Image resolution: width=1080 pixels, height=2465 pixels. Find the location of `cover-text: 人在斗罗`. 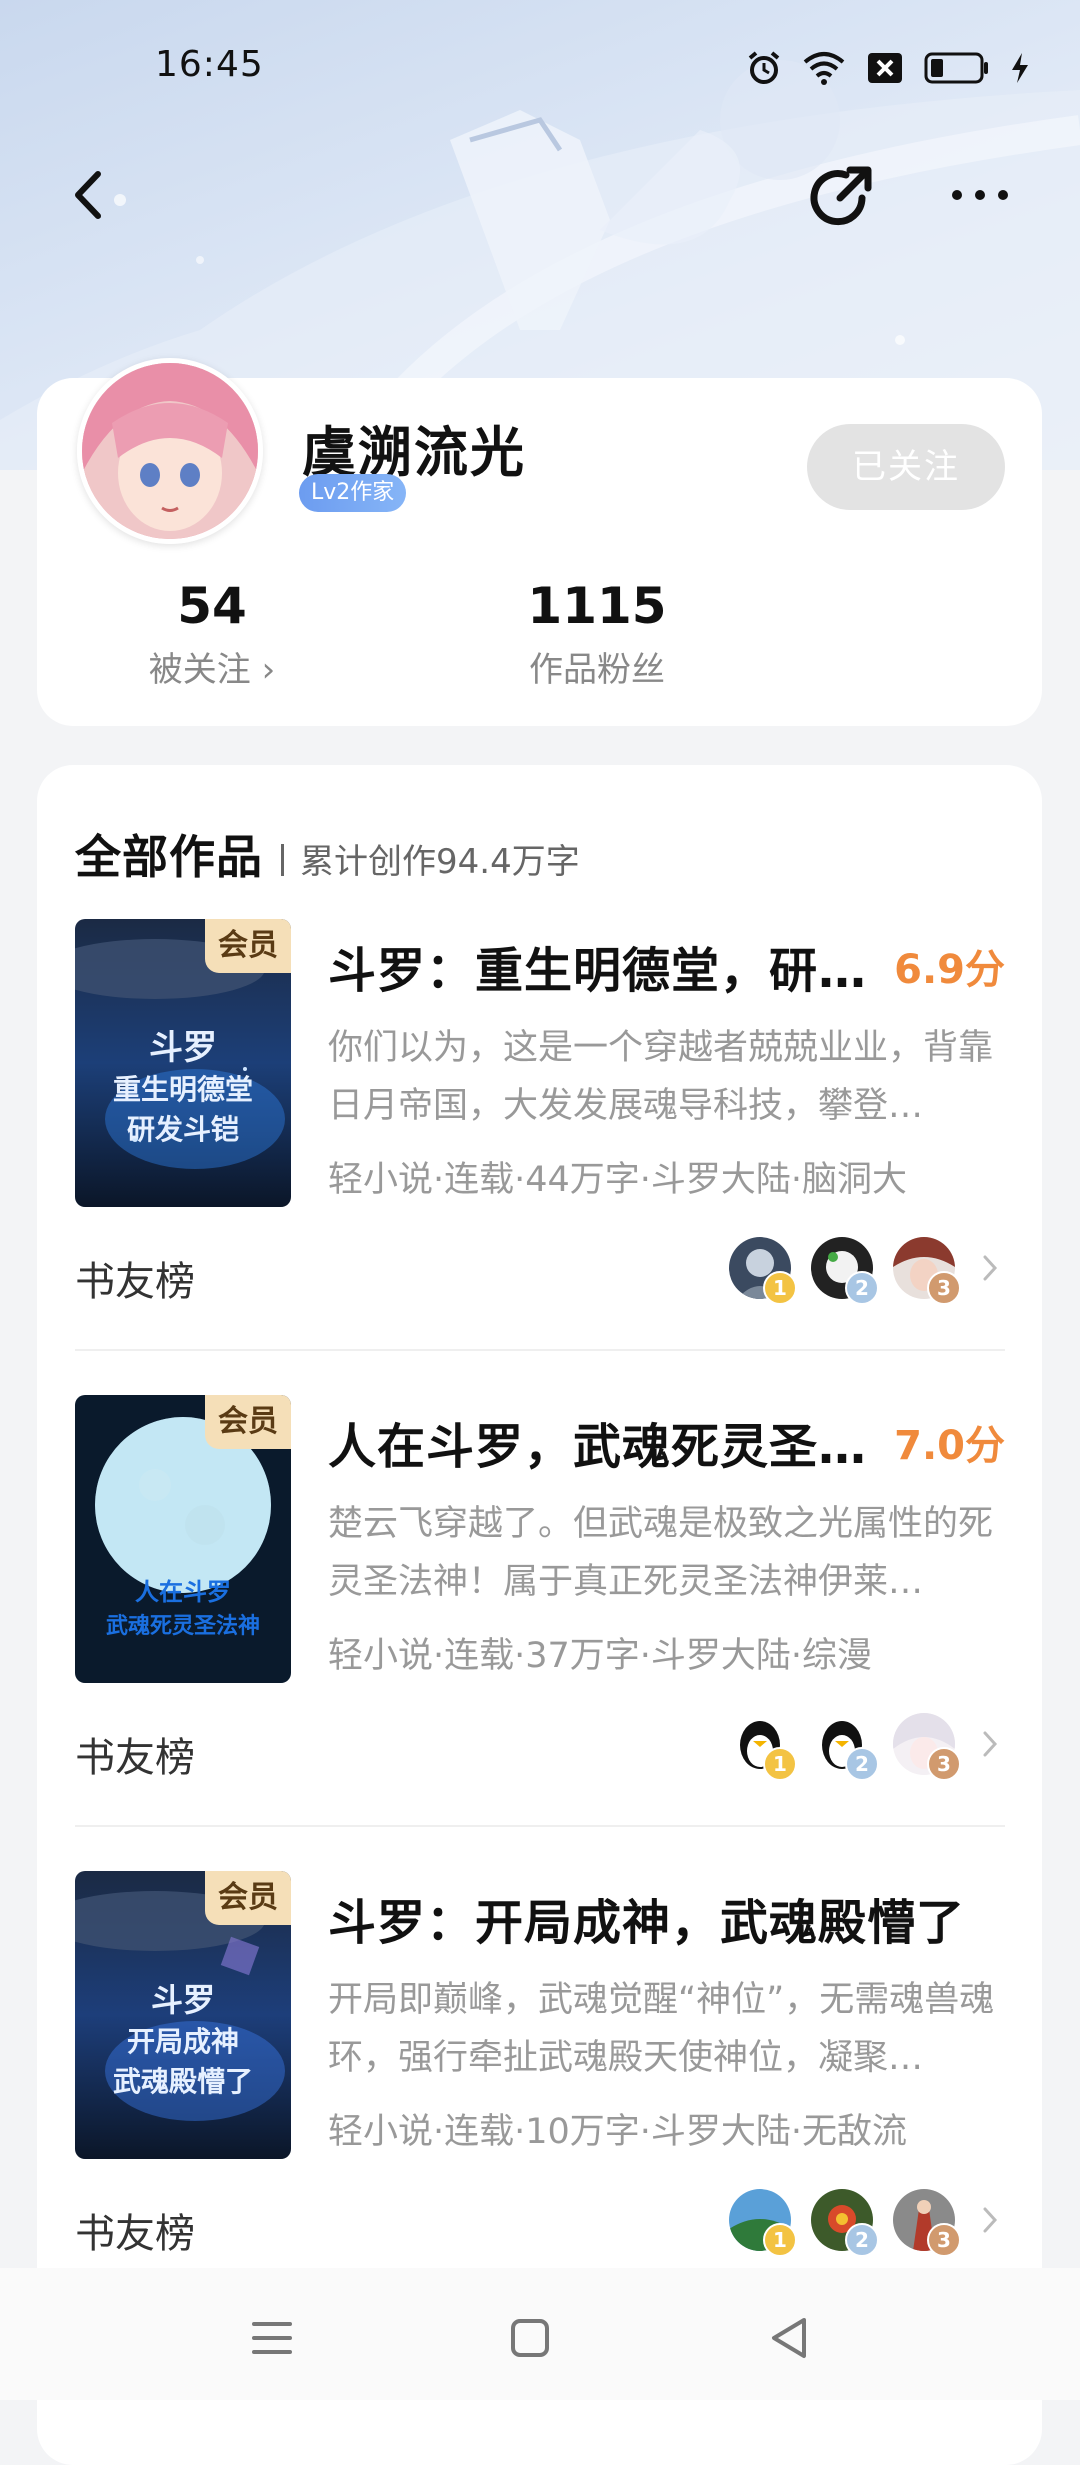

cover-text: 人在斗罗 is located at coordinates (183, 1592).